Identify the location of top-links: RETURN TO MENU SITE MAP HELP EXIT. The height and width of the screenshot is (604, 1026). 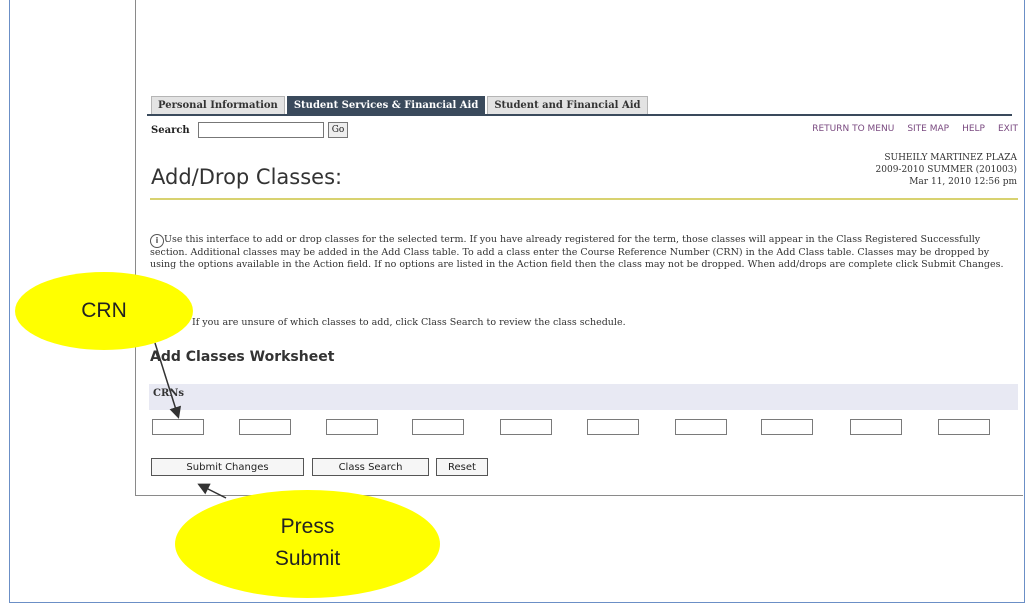
(908, 129).